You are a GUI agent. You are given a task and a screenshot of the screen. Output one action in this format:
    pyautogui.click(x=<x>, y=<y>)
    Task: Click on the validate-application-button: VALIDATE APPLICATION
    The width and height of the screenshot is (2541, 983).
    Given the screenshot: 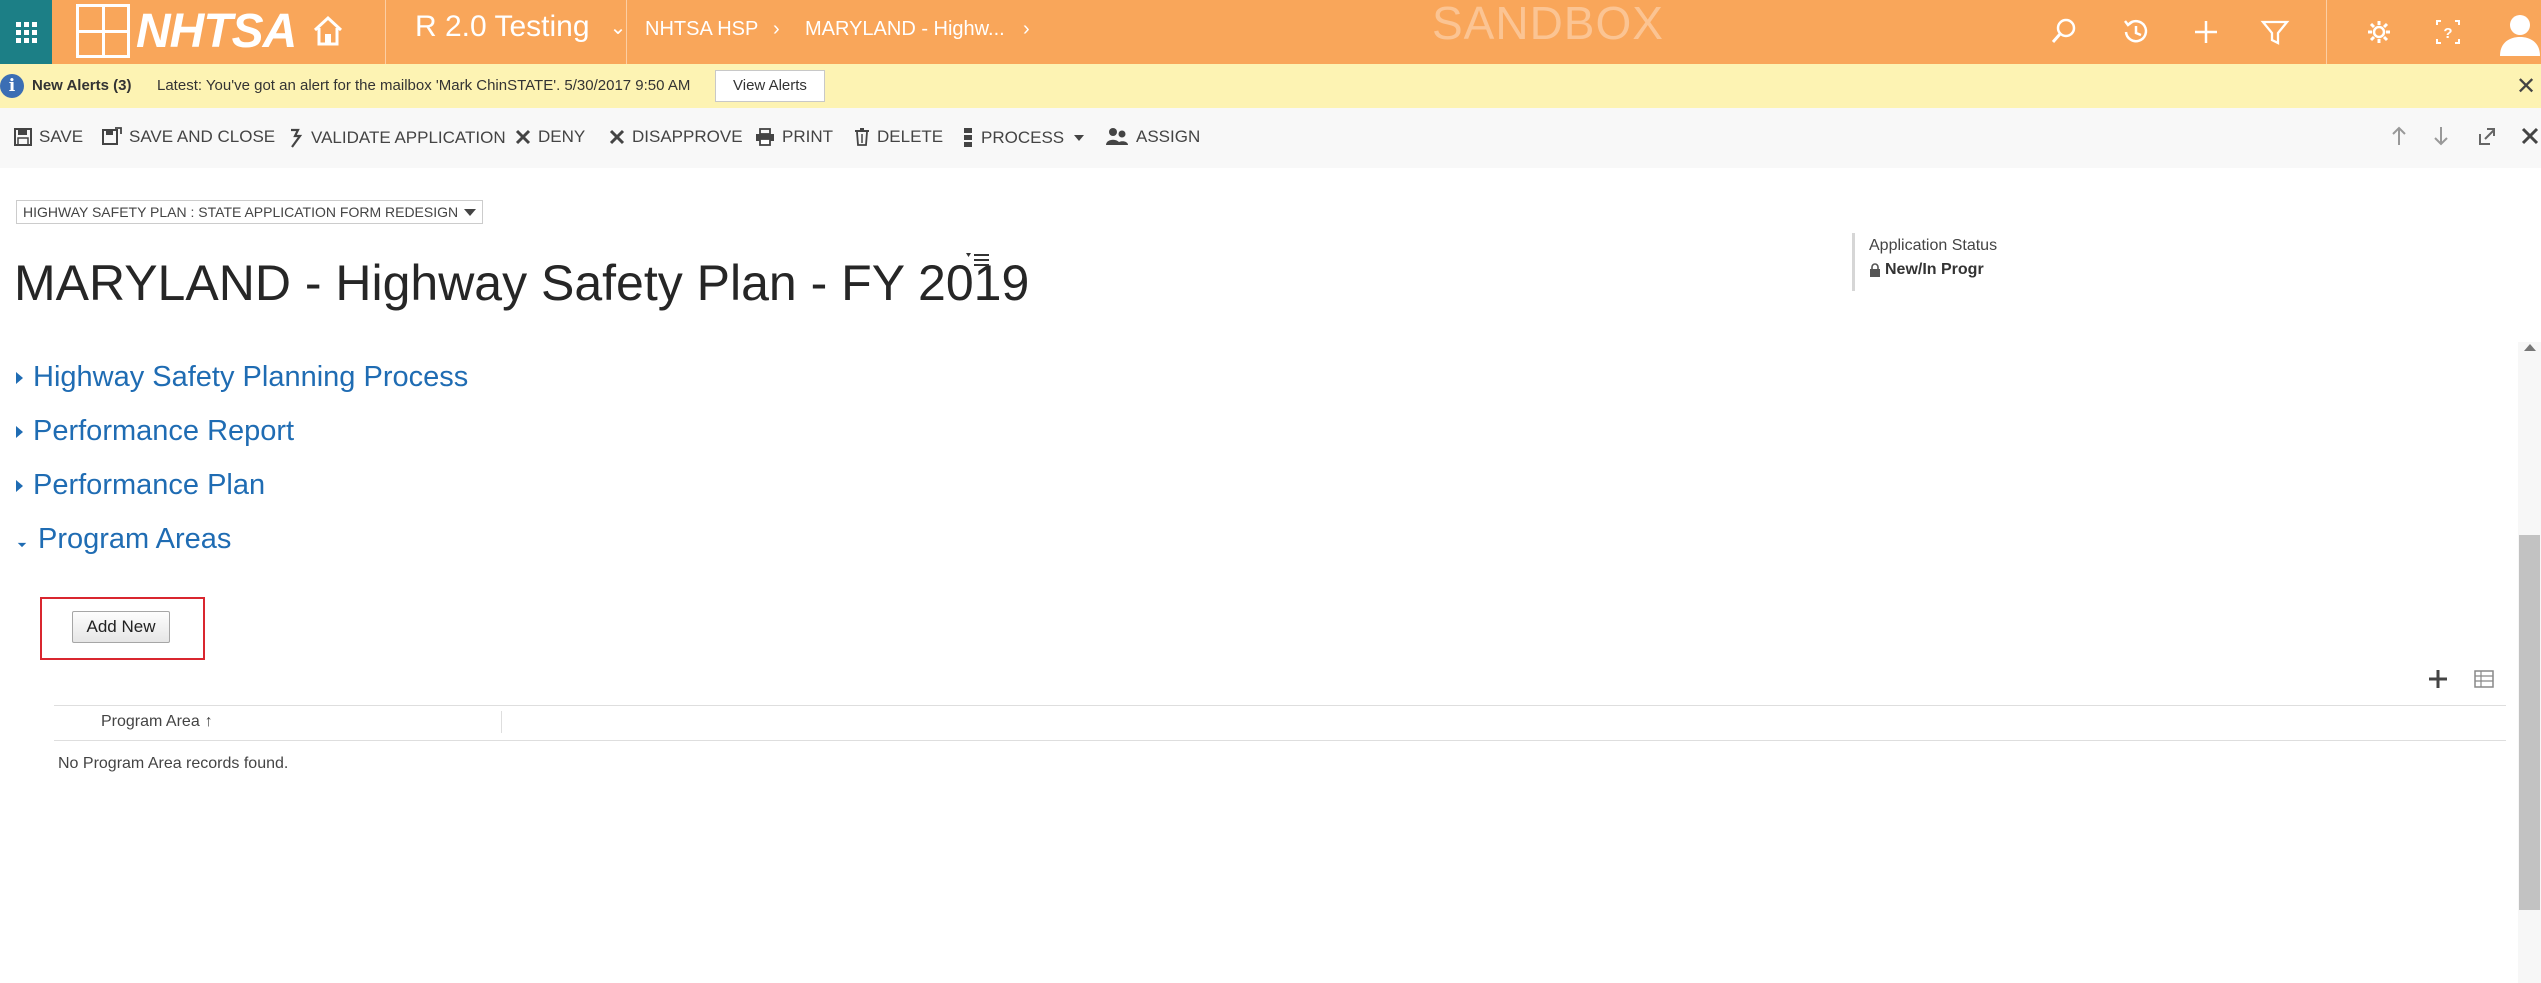 What is the action you would take?
    pyautogui.click(x=397, y=138)
    